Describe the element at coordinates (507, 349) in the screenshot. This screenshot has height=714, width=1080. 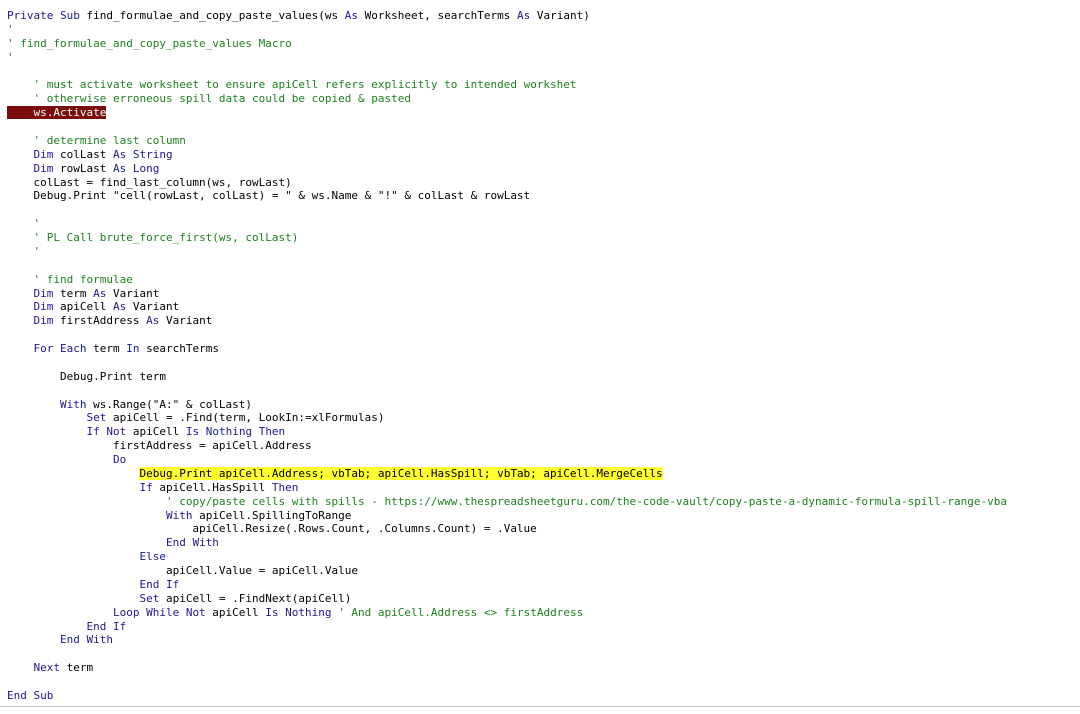
I see `code-line: For Each term In searchTerms` at that location.